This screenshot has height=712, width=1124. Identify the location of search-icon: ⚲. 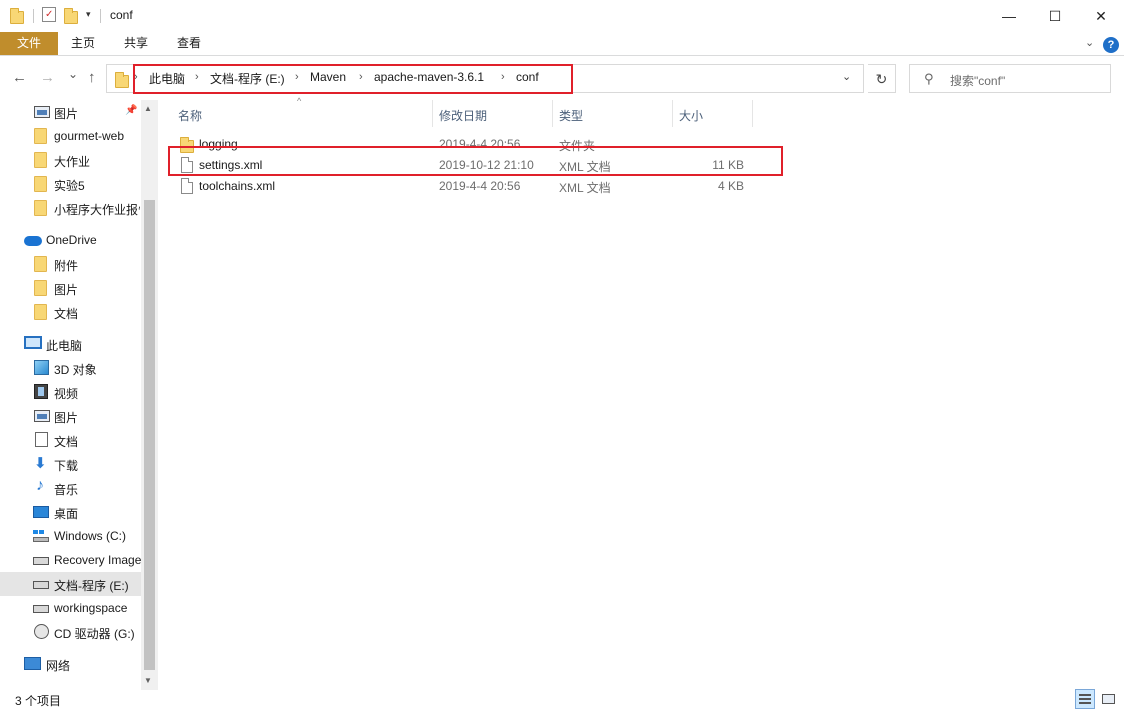
(929, 78).